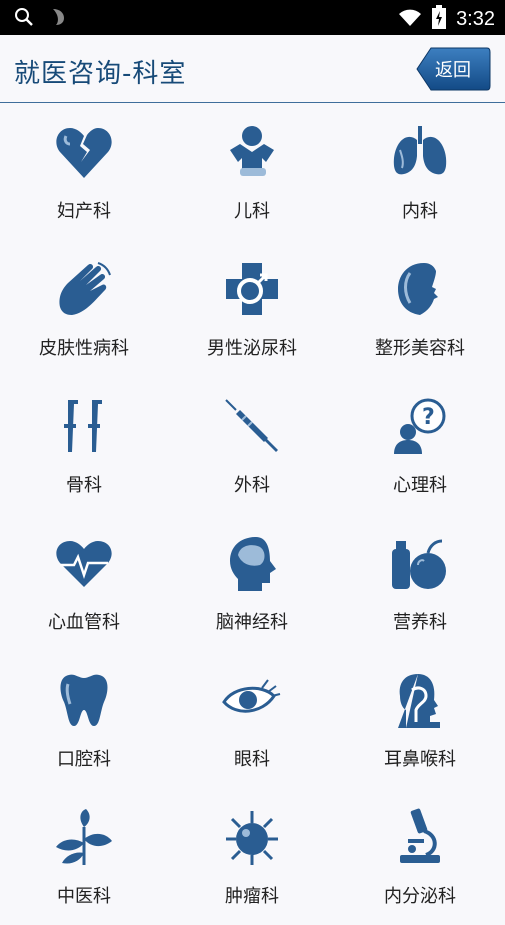 The image size is (505, 925). I want to click on department-item: 心血管科, so click(84, 583).